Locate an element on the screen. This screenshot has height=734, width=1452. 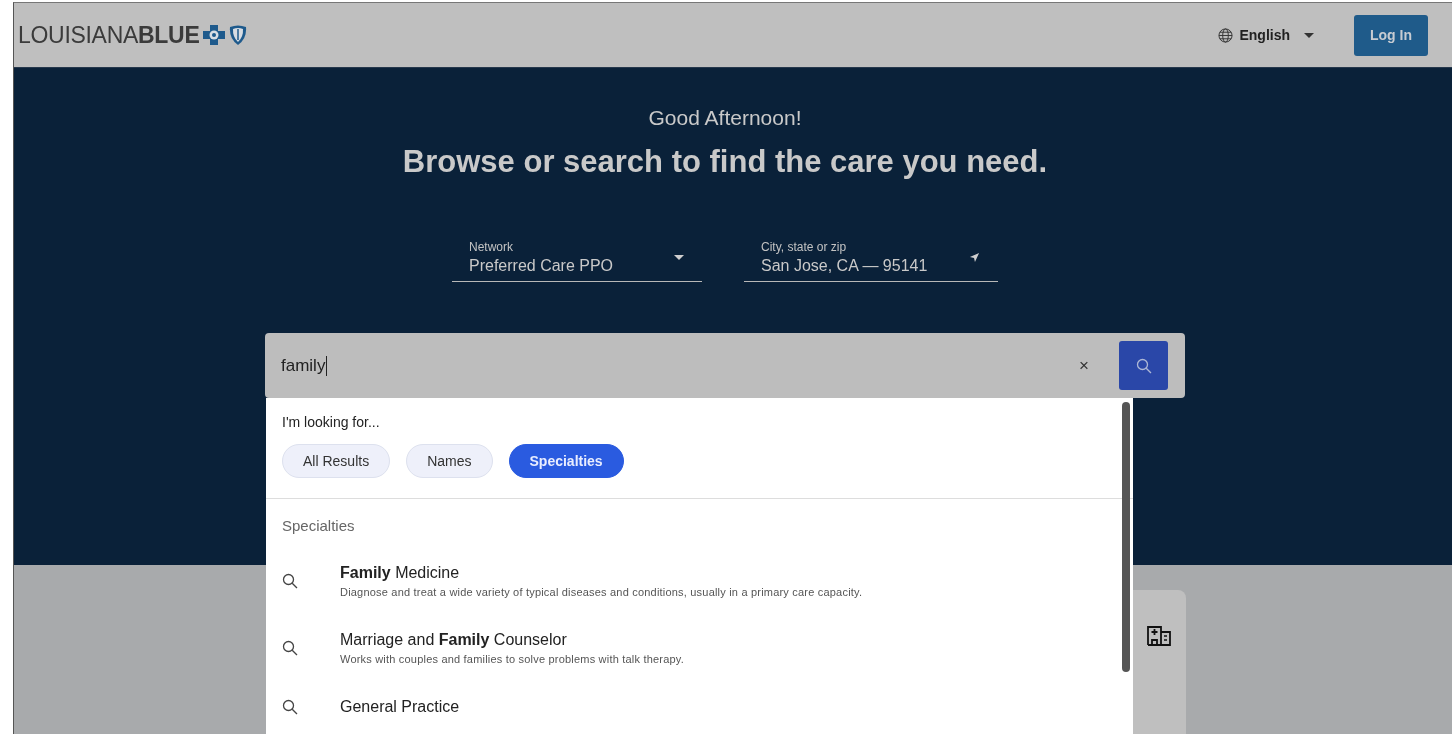
filter-chip: Specialties is located at coordinates (566, 461).